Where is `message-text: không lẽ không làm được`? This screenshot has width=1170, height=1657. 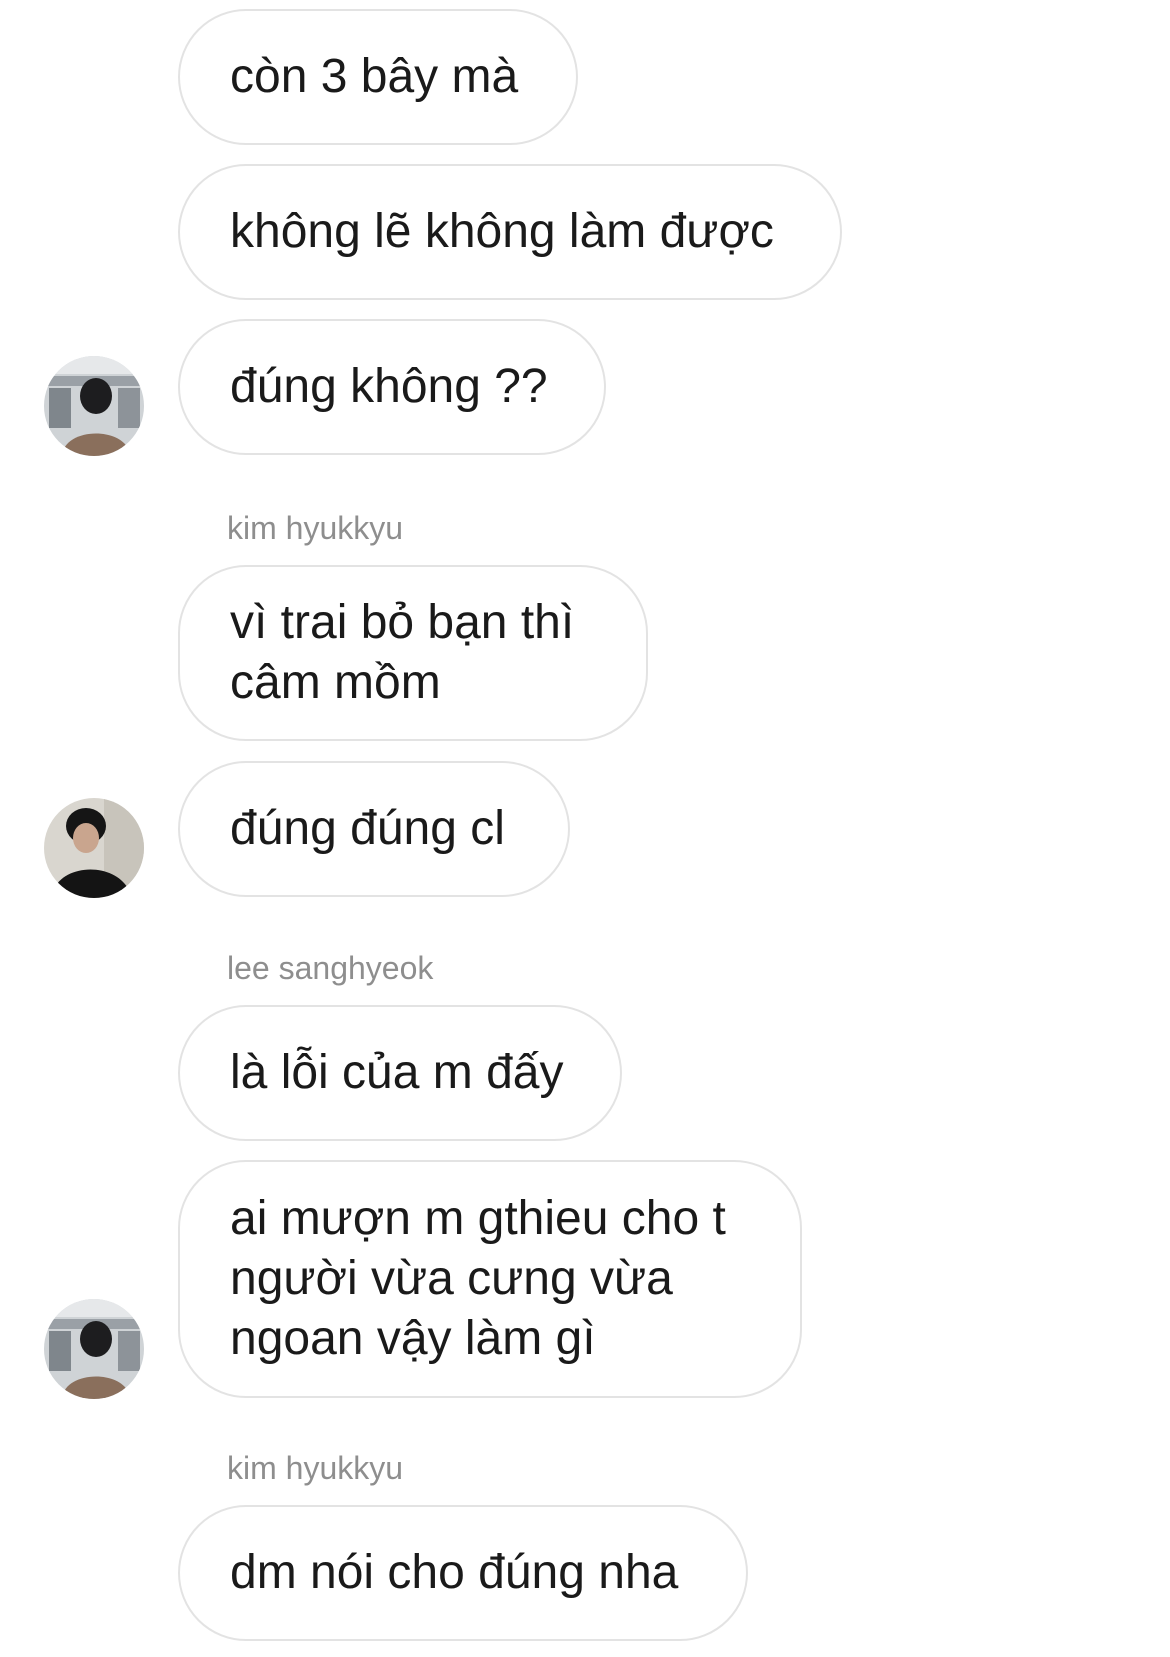 message-text: không lẽ không làm được is located at coordinates (502, 231).